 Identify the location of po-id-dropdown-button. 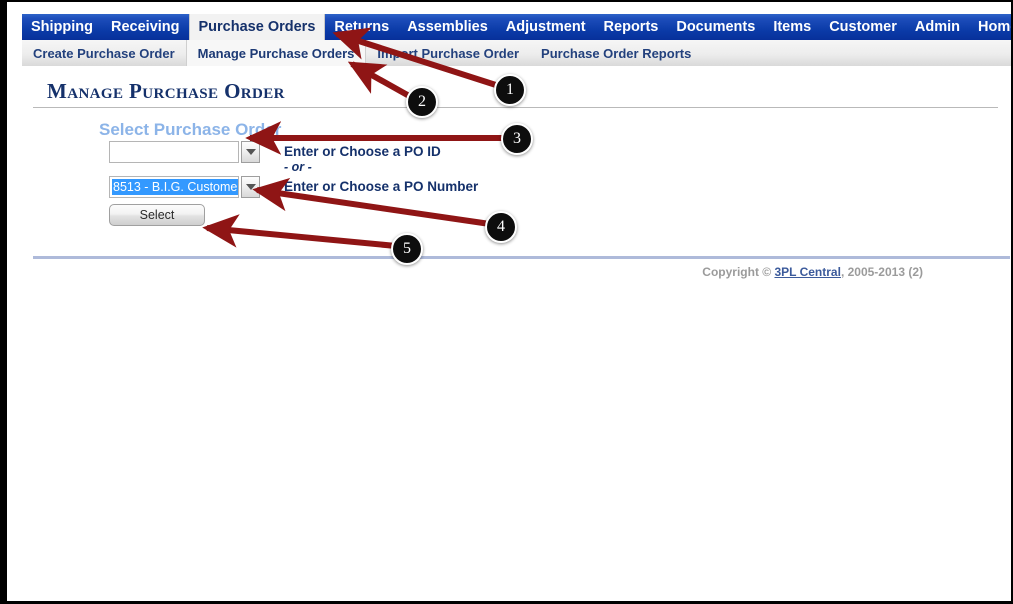
(250, 152).